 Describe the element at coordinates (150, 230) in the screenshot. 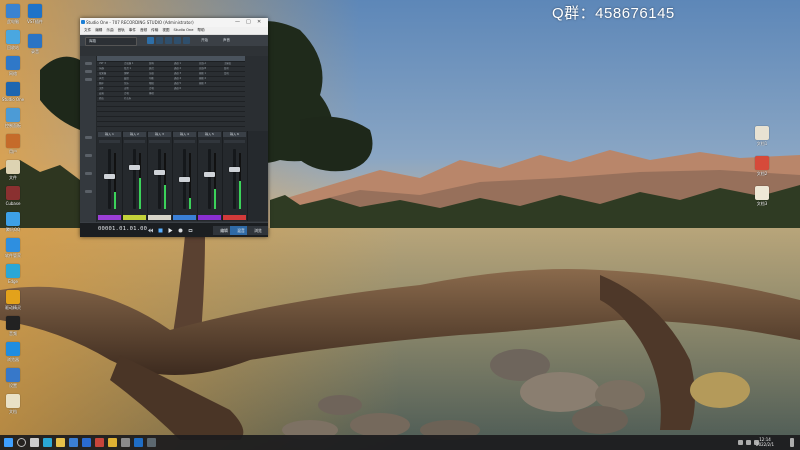

I see `rewind-icon` at that location.